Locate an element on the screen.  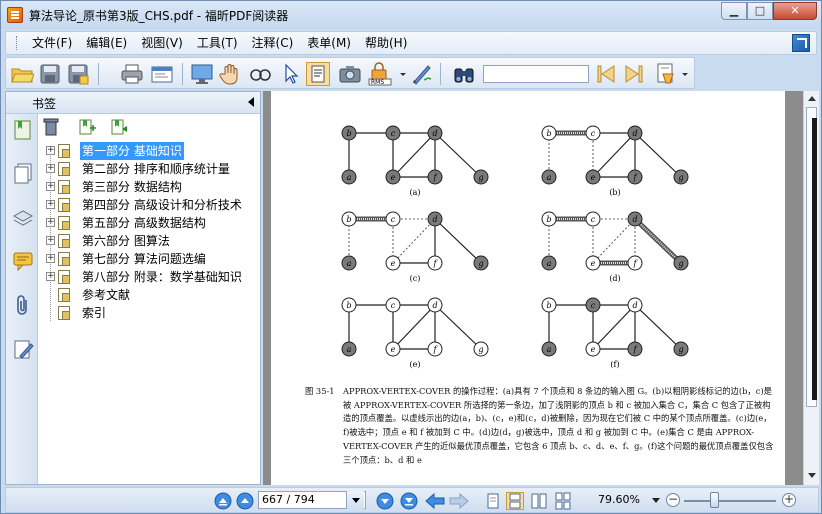
minimize-button: ▁ is located at coordinates (734, 11).